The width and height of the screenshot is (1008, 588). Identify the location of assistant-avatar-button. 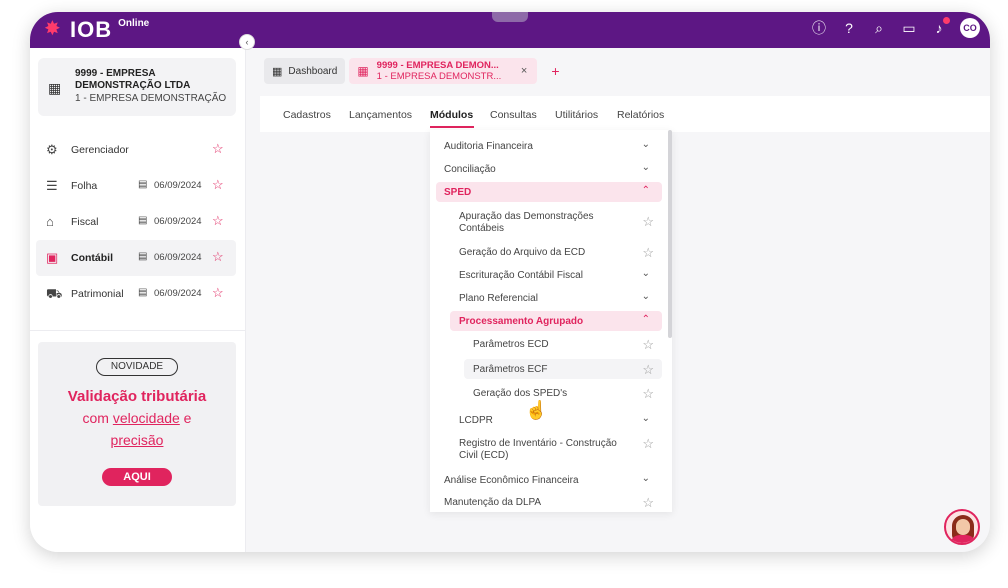
(962, 527).